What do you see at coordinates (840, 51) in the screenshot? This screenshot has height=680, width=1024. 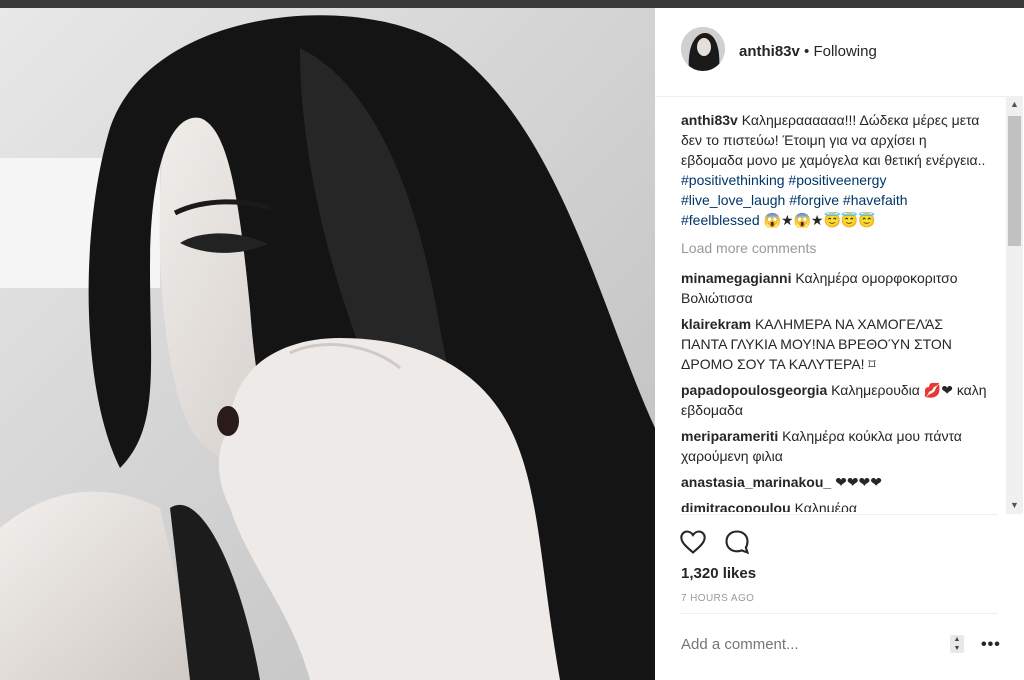 I see `following-status: • Following` at bounding box center [840, 51].